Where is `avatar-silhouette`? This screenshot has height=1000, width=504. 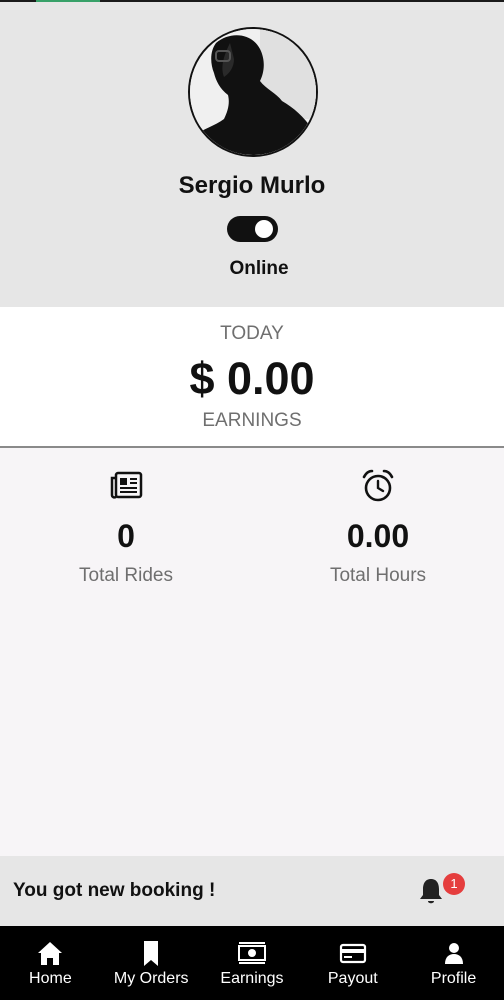 avatar-silhouette is located at coordinates (253, 92).